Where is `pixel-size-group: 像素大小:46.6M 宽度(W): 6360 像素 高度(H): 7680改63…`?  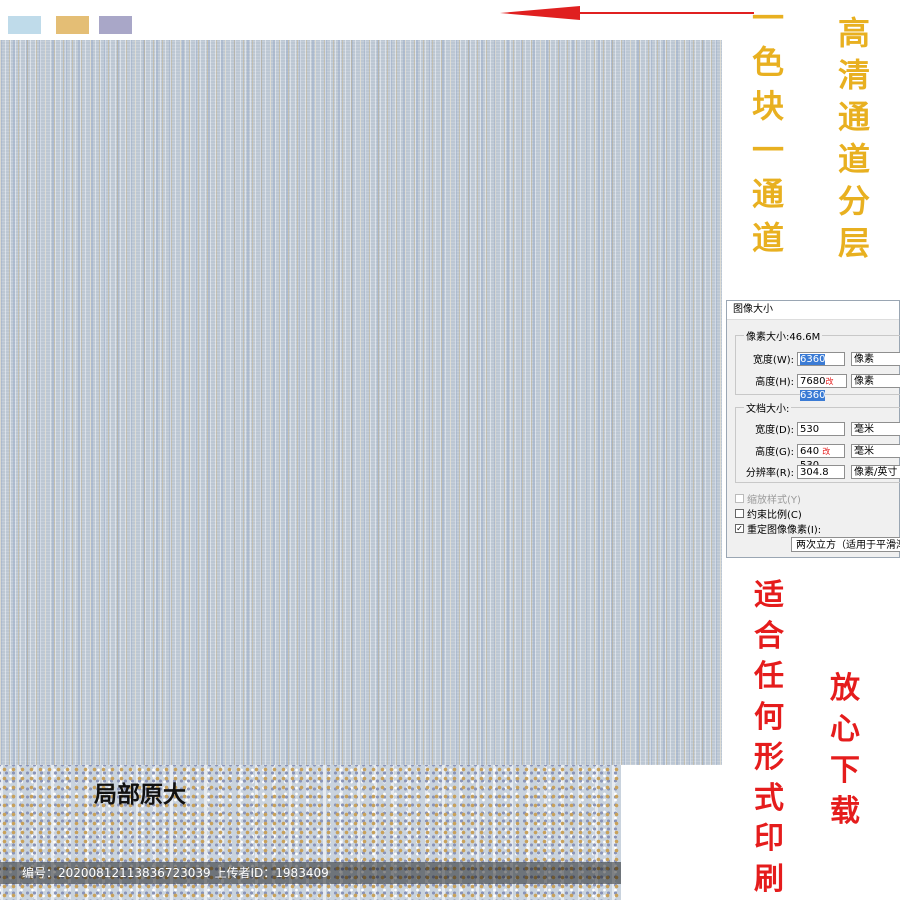 pixel-size-group: 像素大小:46.6M 宽度(W): 6360 像素 高度(H): 7680改63… is located at coordinates (817, 364).